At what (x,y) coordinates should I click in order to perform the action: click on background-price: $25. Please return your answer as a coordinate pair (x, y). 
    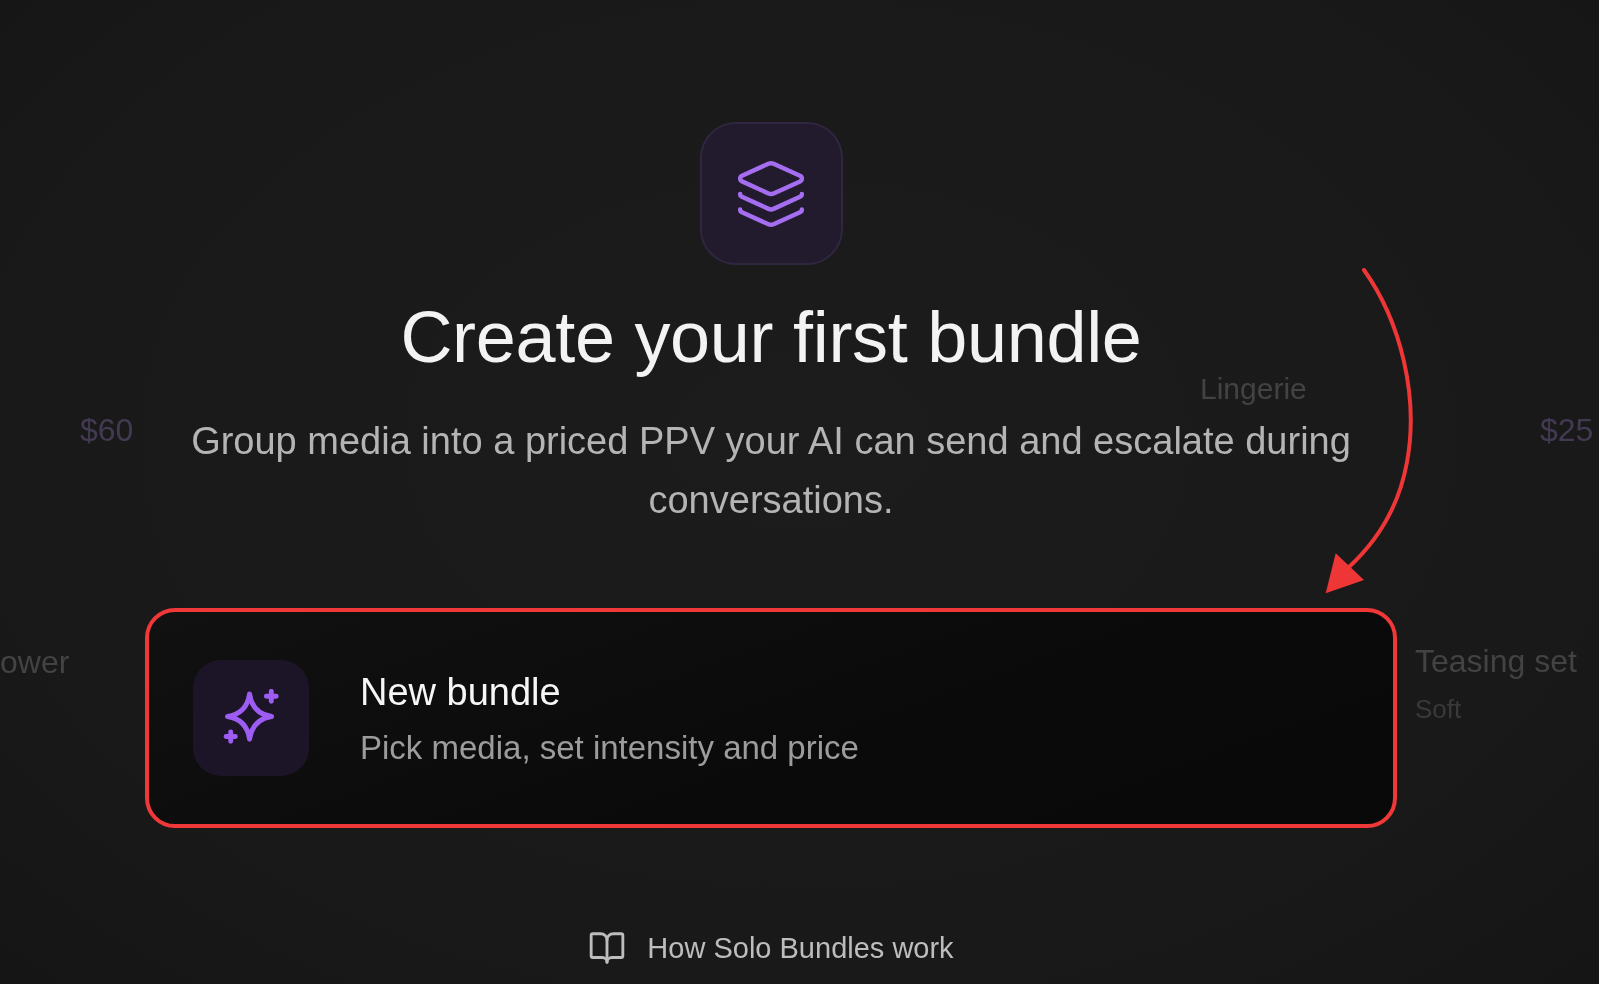
    Looking at the image, I should click on (1567, 430).